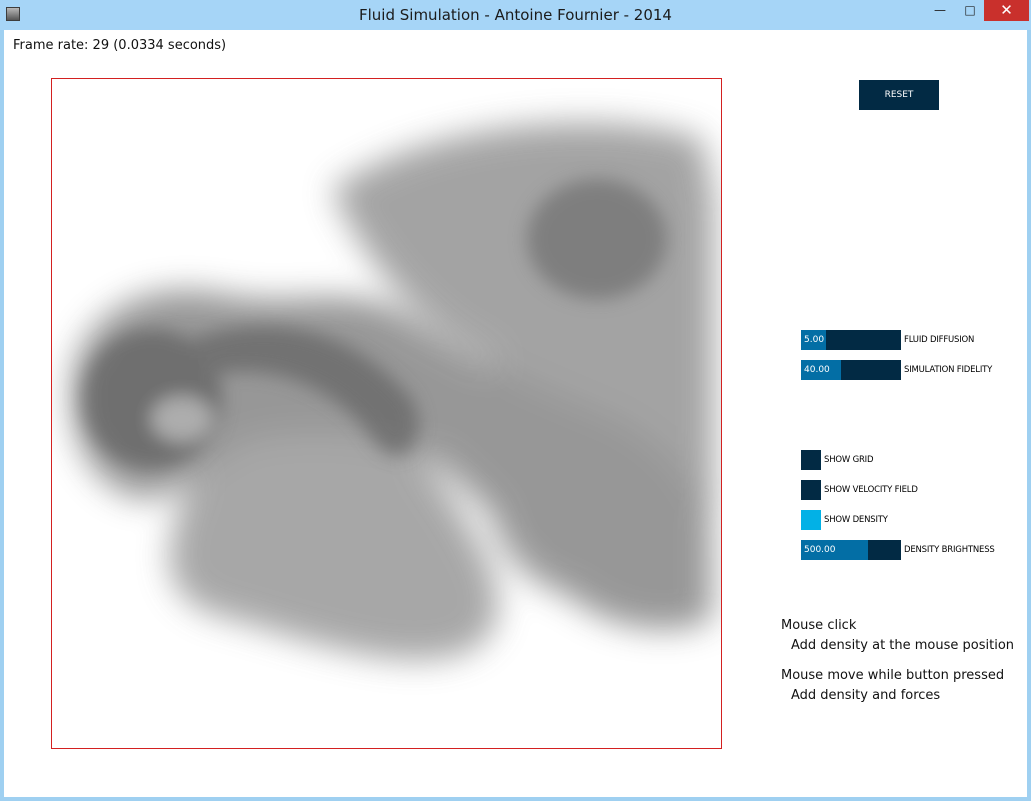 This screenshot has width=1031, height=801. I want to click on density-brightness-slider: 500.00, so click(851, 550).